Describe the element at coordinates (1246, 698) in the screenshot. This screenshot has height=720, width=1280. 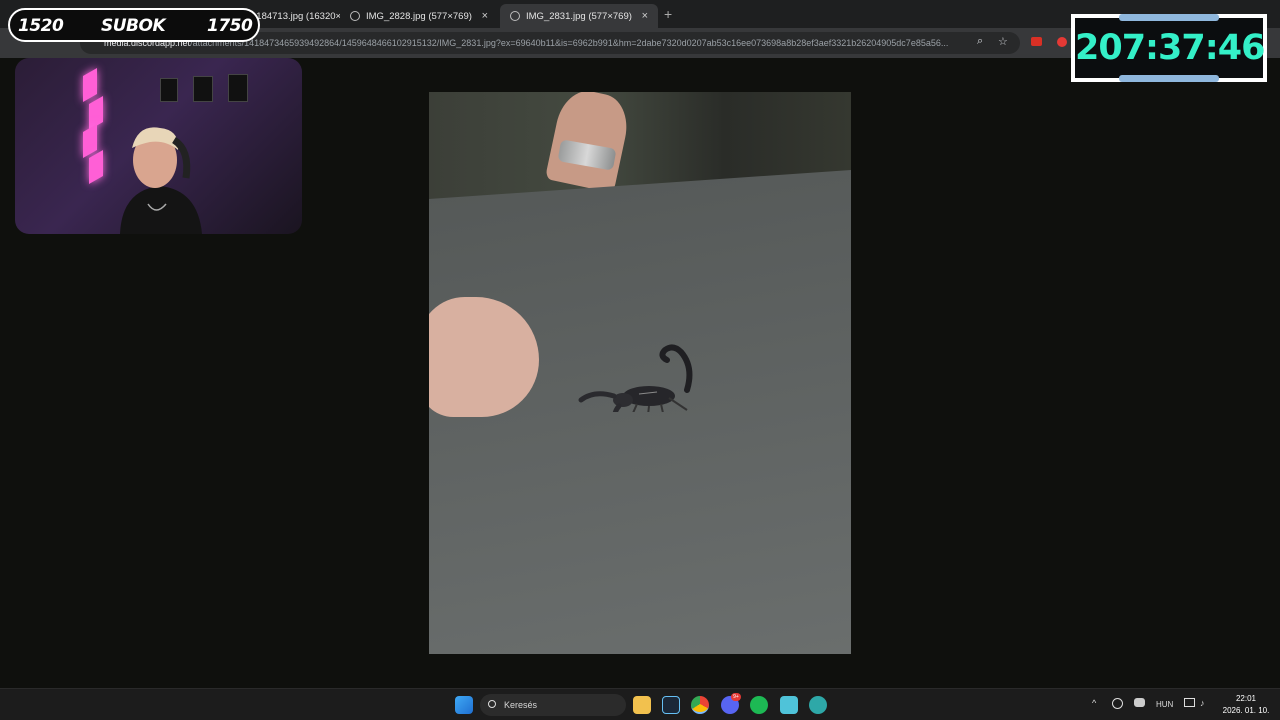
I see `clock-time: 22:01` at that location.